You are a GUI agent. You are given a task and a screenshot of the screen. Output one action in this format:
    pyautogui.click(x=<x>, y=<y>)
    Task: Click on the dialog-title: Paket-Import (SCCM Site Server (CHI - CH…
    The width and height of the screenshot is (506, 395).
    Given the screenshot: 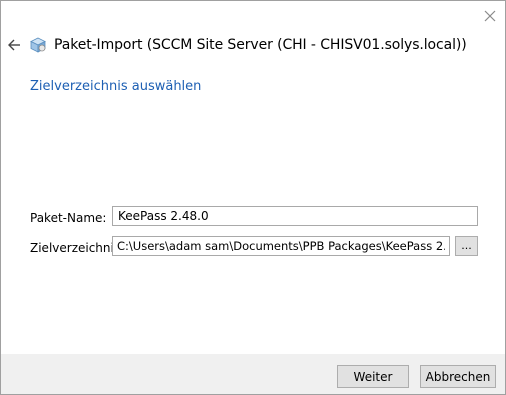 What is the action you would take?
    pyautogui.click(x=260, y=45)
    